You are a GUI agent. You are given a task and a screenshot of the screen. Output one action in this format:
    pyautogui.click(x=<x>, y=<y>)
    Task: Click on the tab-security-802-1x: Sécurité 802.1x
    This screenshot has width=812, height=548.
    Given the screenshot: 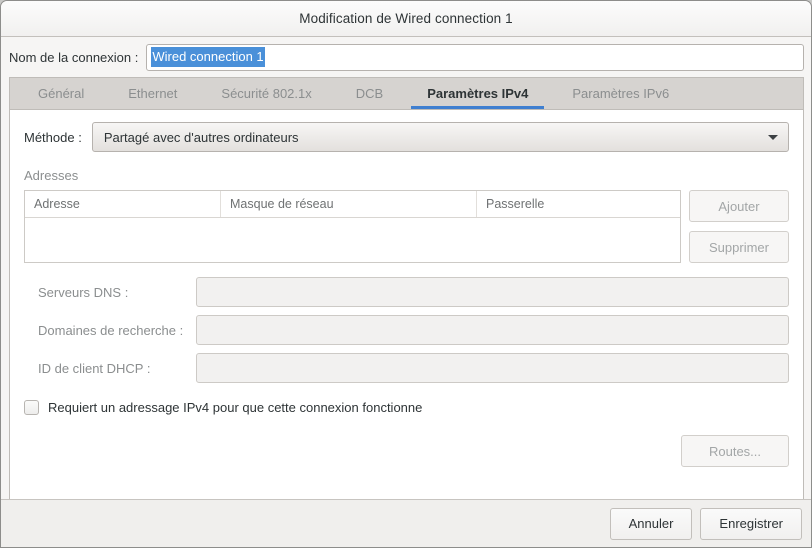 What is the action you would take?
    pyautogui.click(x=266, y=93)
    